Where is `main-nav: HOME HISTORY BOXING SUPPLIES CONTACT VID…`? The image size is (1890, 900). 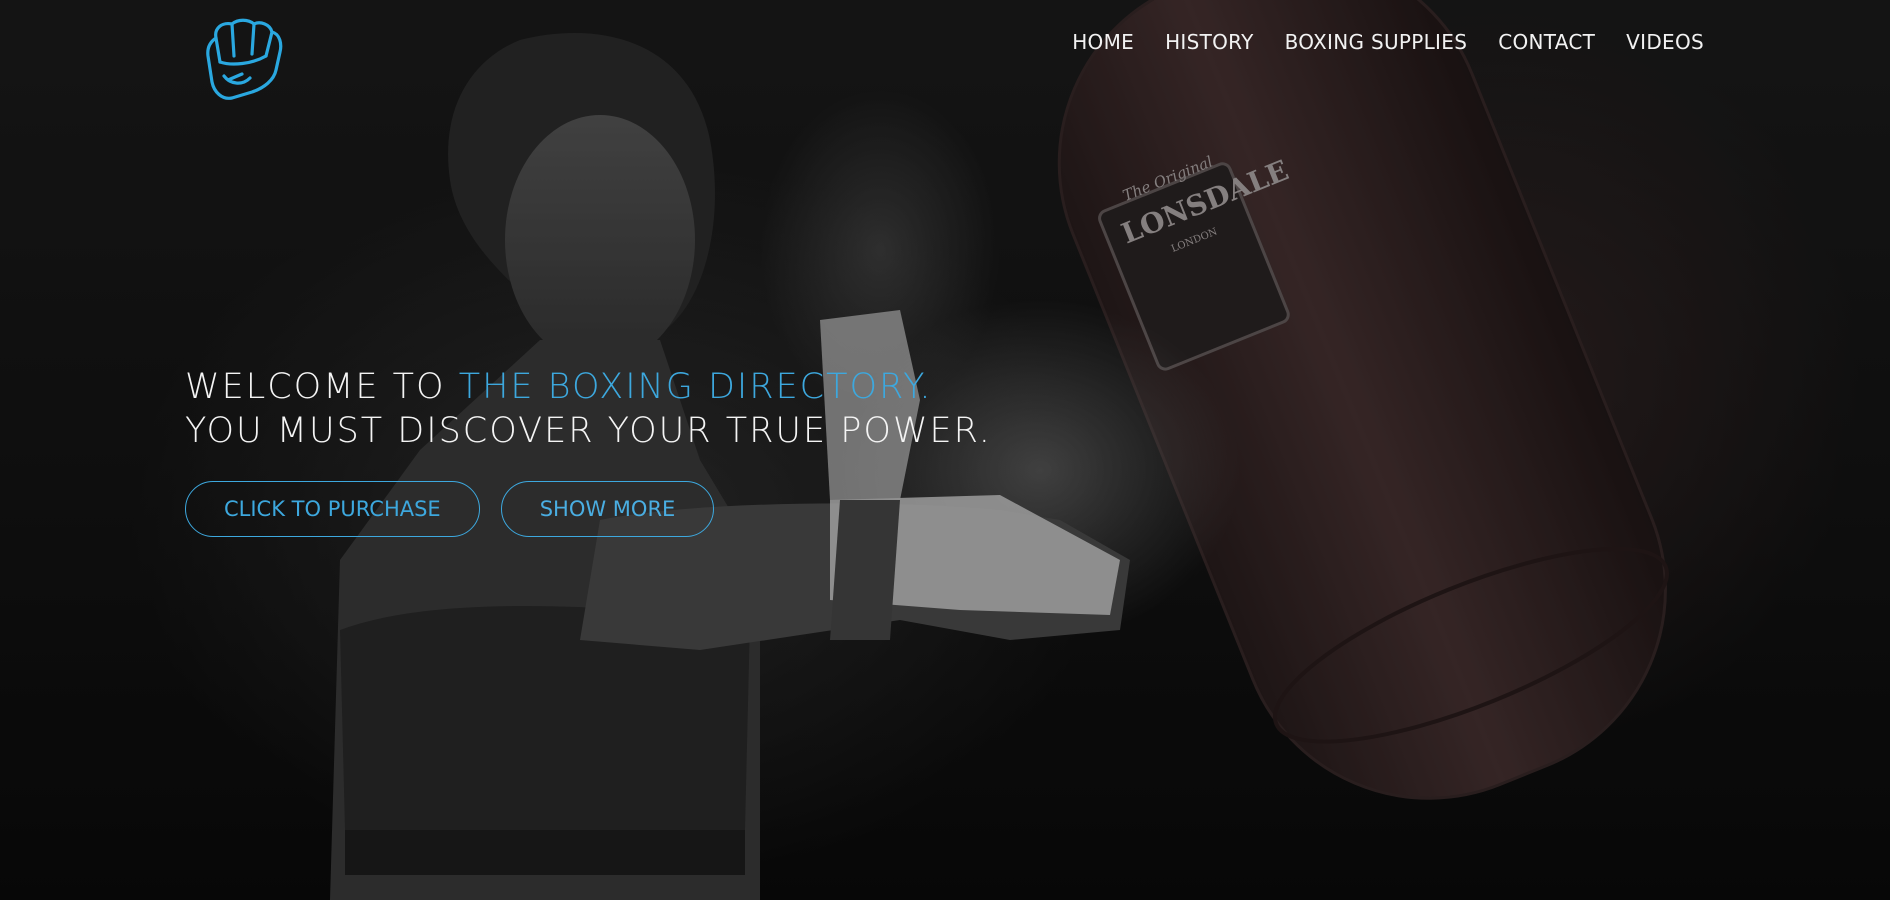 main-nav: HOME HISTORY BOXING SUPPLIES CONTACT VID… is located at coordinates (1388, 42).